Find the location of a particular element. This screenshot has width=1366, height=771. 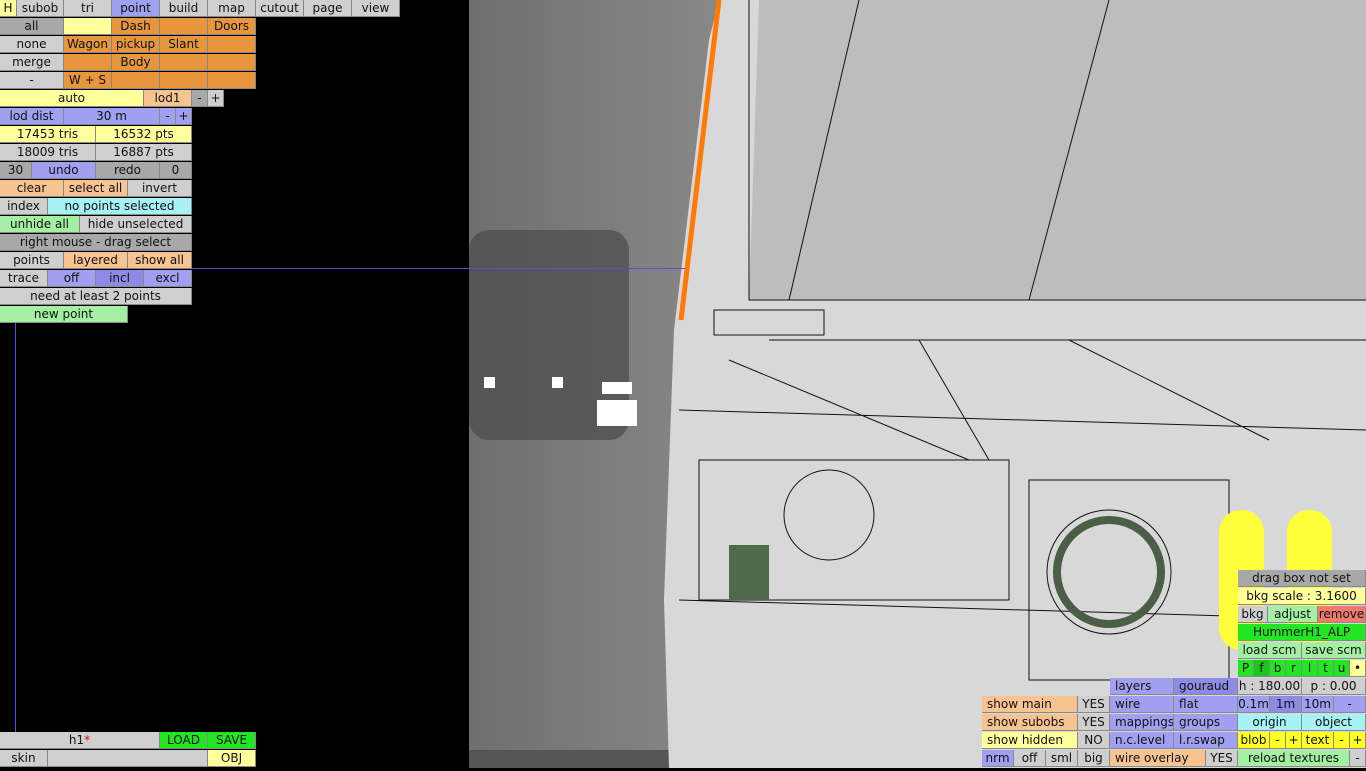

lod-auto-button: auto is located at coordinates (72, 98).